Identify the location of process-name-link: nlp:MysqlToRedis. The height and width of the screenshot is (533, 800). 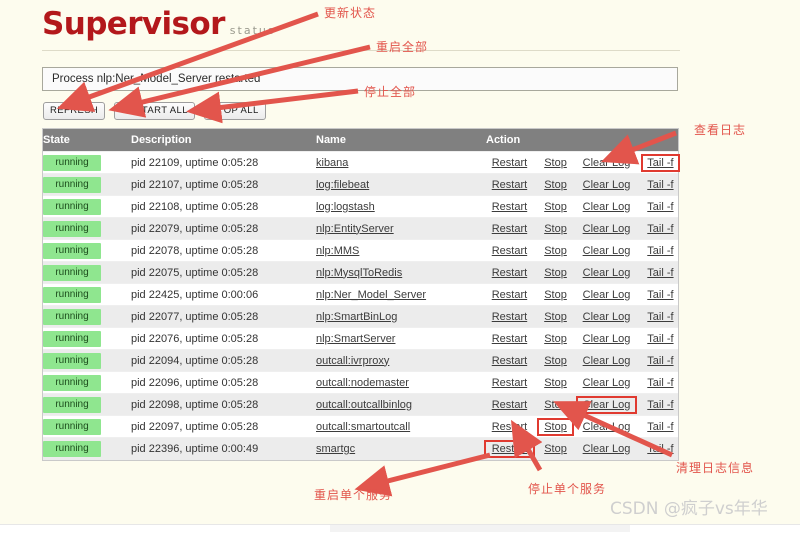
(359, 273).